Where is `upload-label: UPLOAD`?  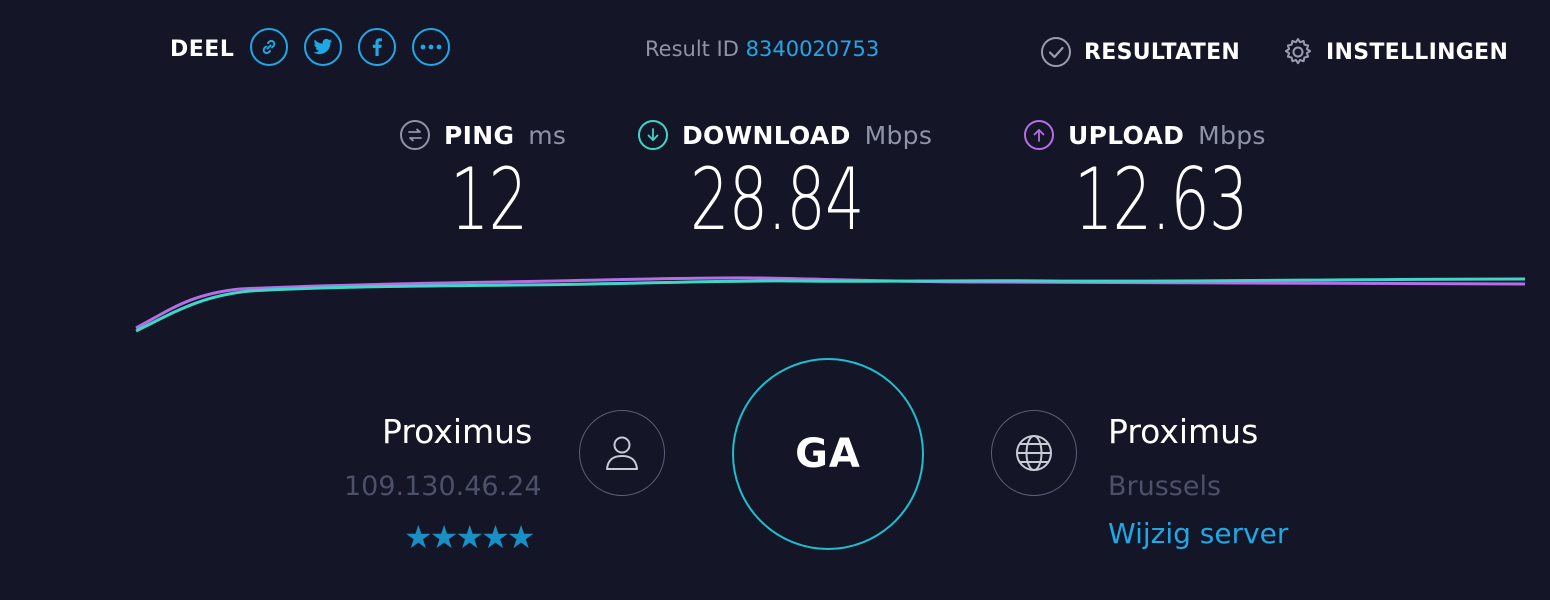
upload-label: UPLOAD is located at coordinates (1126, 135).